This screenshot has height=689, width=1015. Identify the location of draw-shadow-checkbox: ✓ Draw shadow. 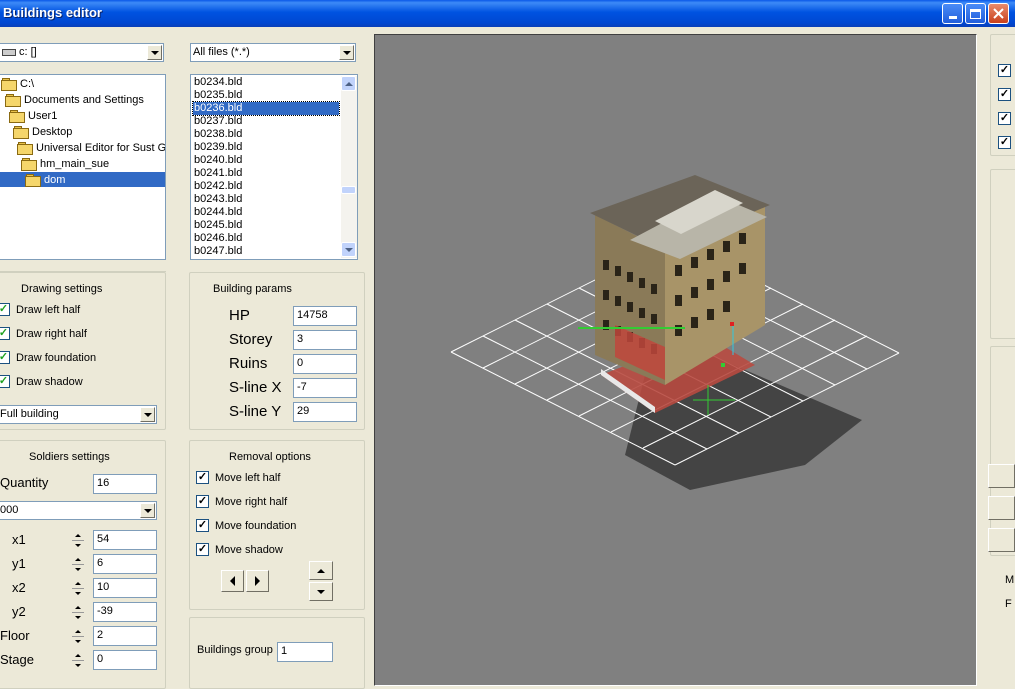
(41, 381).